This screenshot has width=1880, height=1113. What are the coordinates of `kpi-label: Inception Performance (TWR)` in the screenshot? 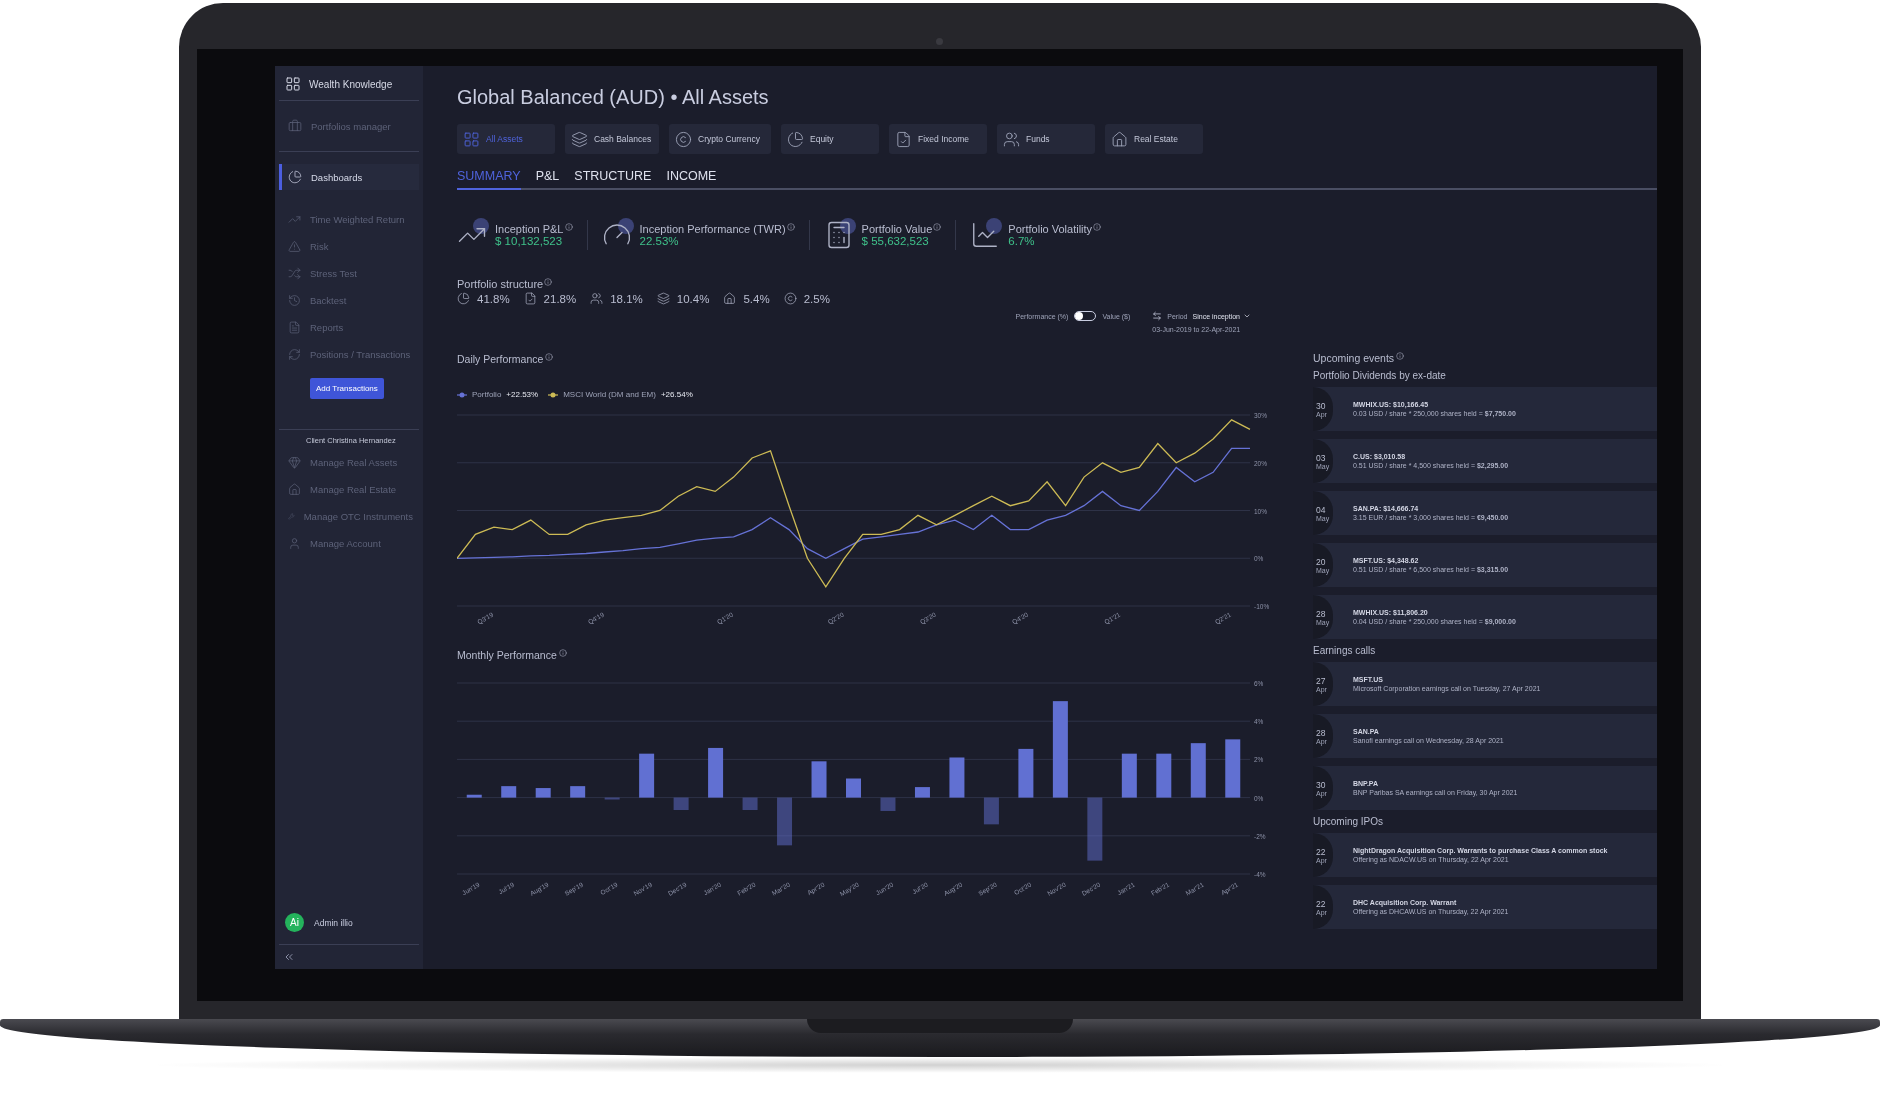 It's located at (712, 229).